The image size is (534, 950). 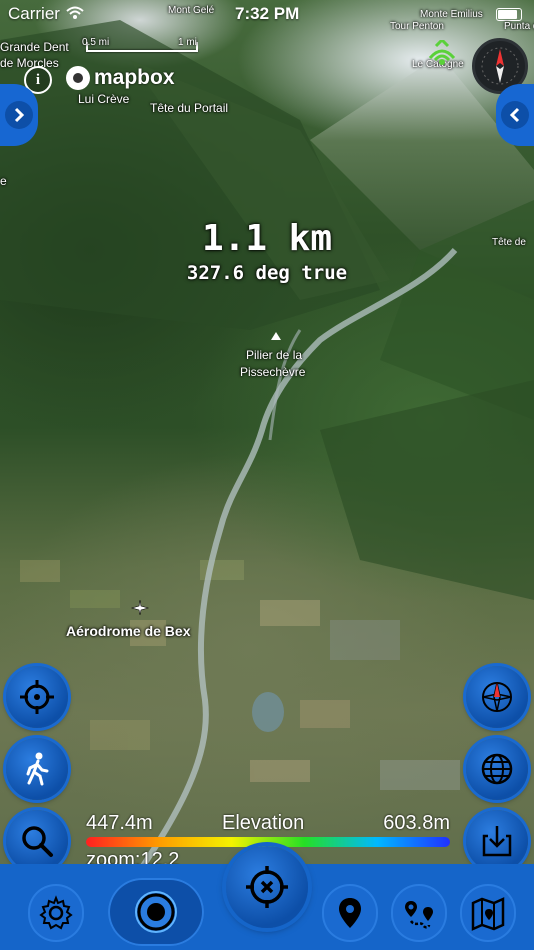 What do you see at coordinates (276, 336) in the screenshot?
I see `peak-marker-icon` at bounding box center [276, 336].